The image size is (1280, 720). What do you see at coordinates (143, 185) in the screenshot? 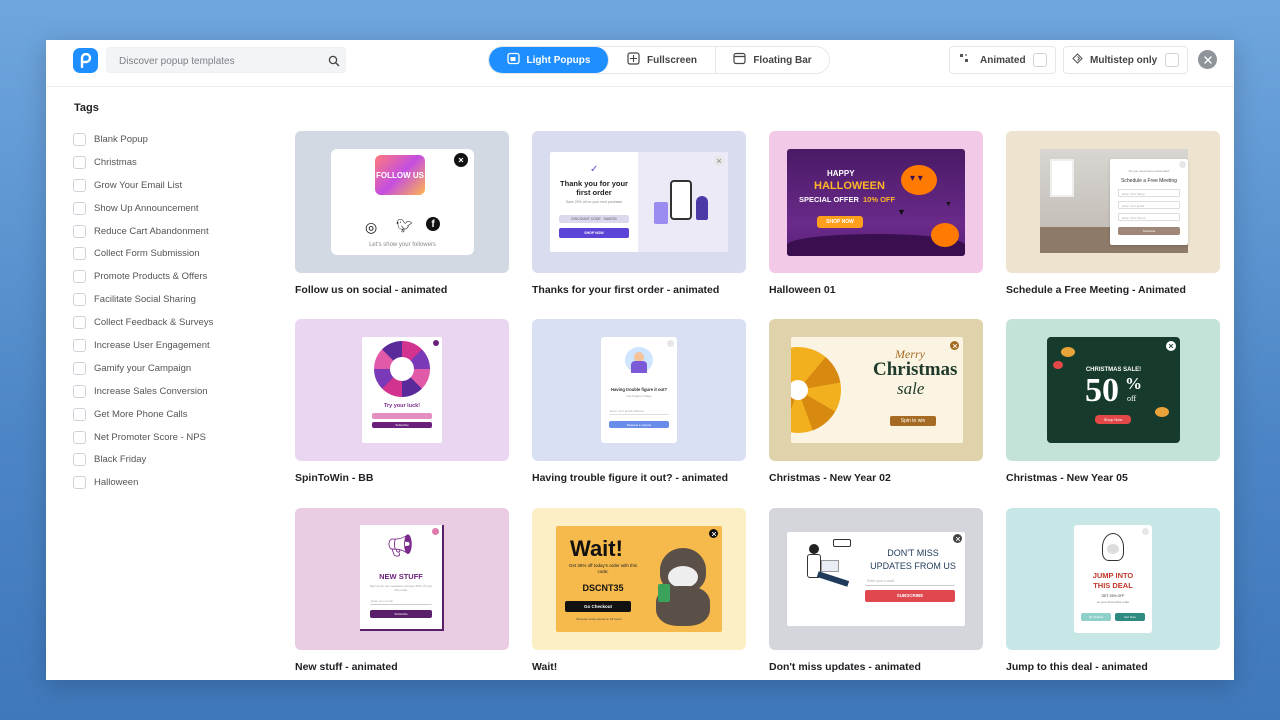
I see `tag-filter-item: Grow Your Email List` at bounding box center [143, 185].